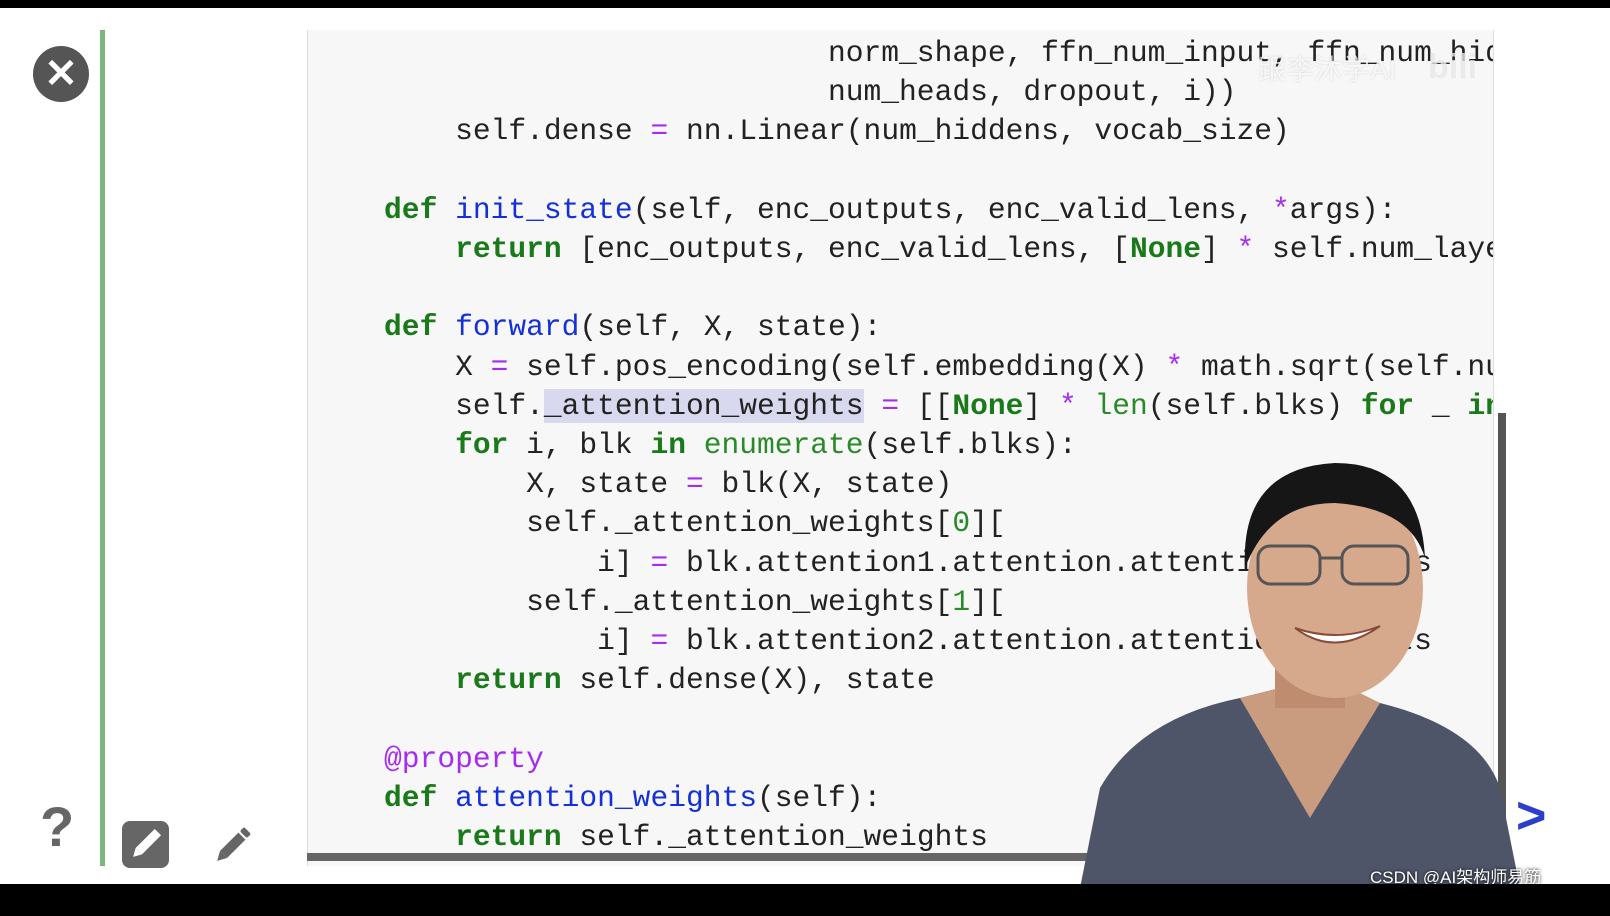 This screenshot has height=916, width=1610. Describe the element at coordinates (428, 405) in the screenshot. I see `code-token: self.` at that location.